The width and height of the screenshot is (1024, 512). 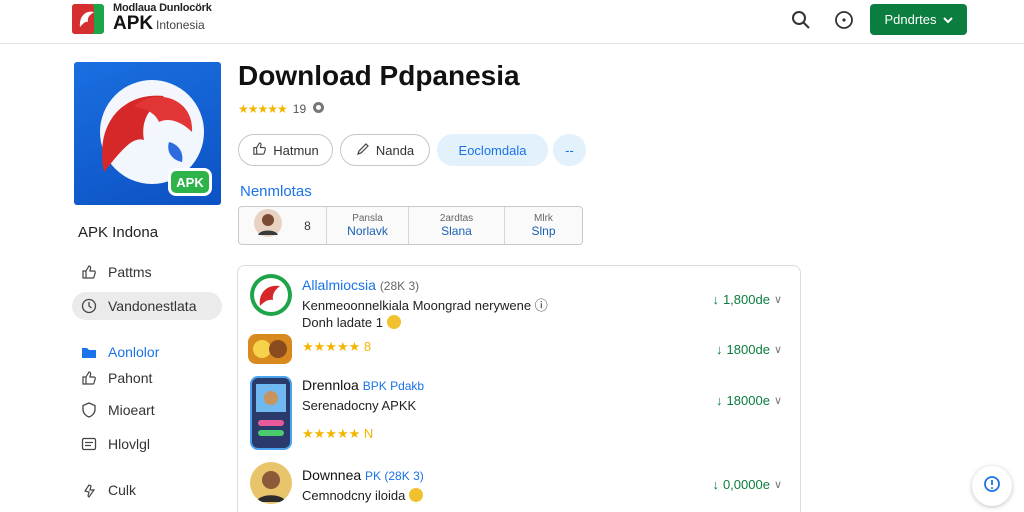 I want to click on list-item-description: Kenmeoonnelkiala Moongrad nerywene ⓘ, so click(x=425, y=304).